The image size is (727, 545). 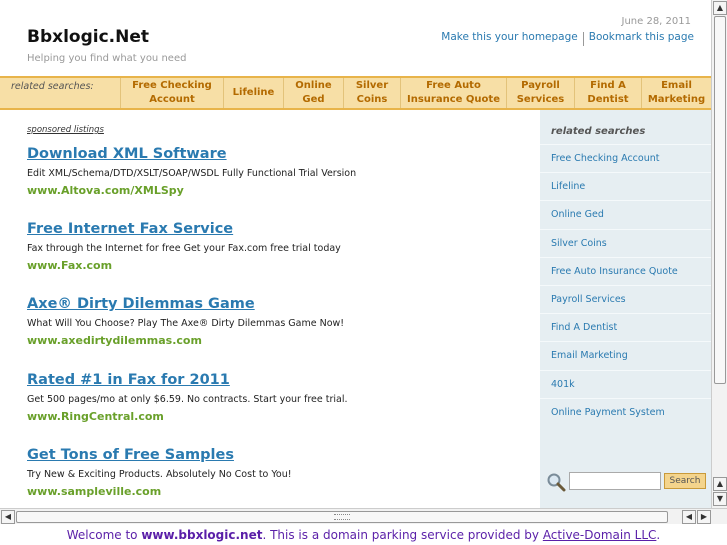 I want to click on sidebar-item-401k: 401k, so click(x=625, y=383).